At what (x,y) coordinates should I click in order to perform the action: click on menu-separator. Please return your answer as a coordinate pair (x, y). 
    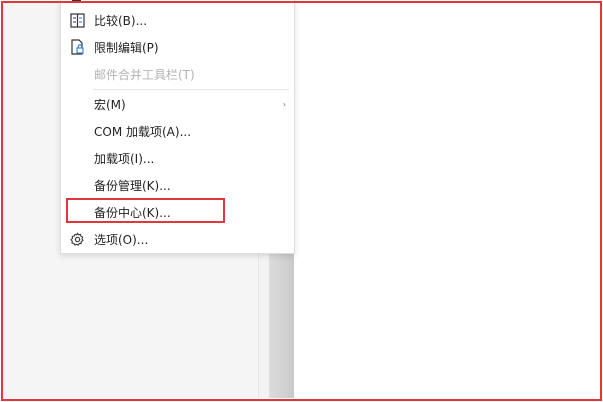
    Looking at the image, I should click on (191, 89).